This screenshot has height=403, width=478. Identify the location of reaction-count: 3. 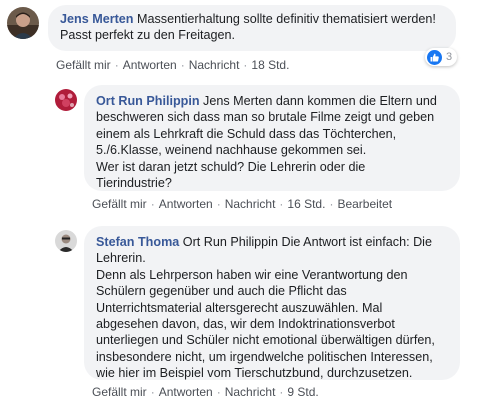
(449, 57).